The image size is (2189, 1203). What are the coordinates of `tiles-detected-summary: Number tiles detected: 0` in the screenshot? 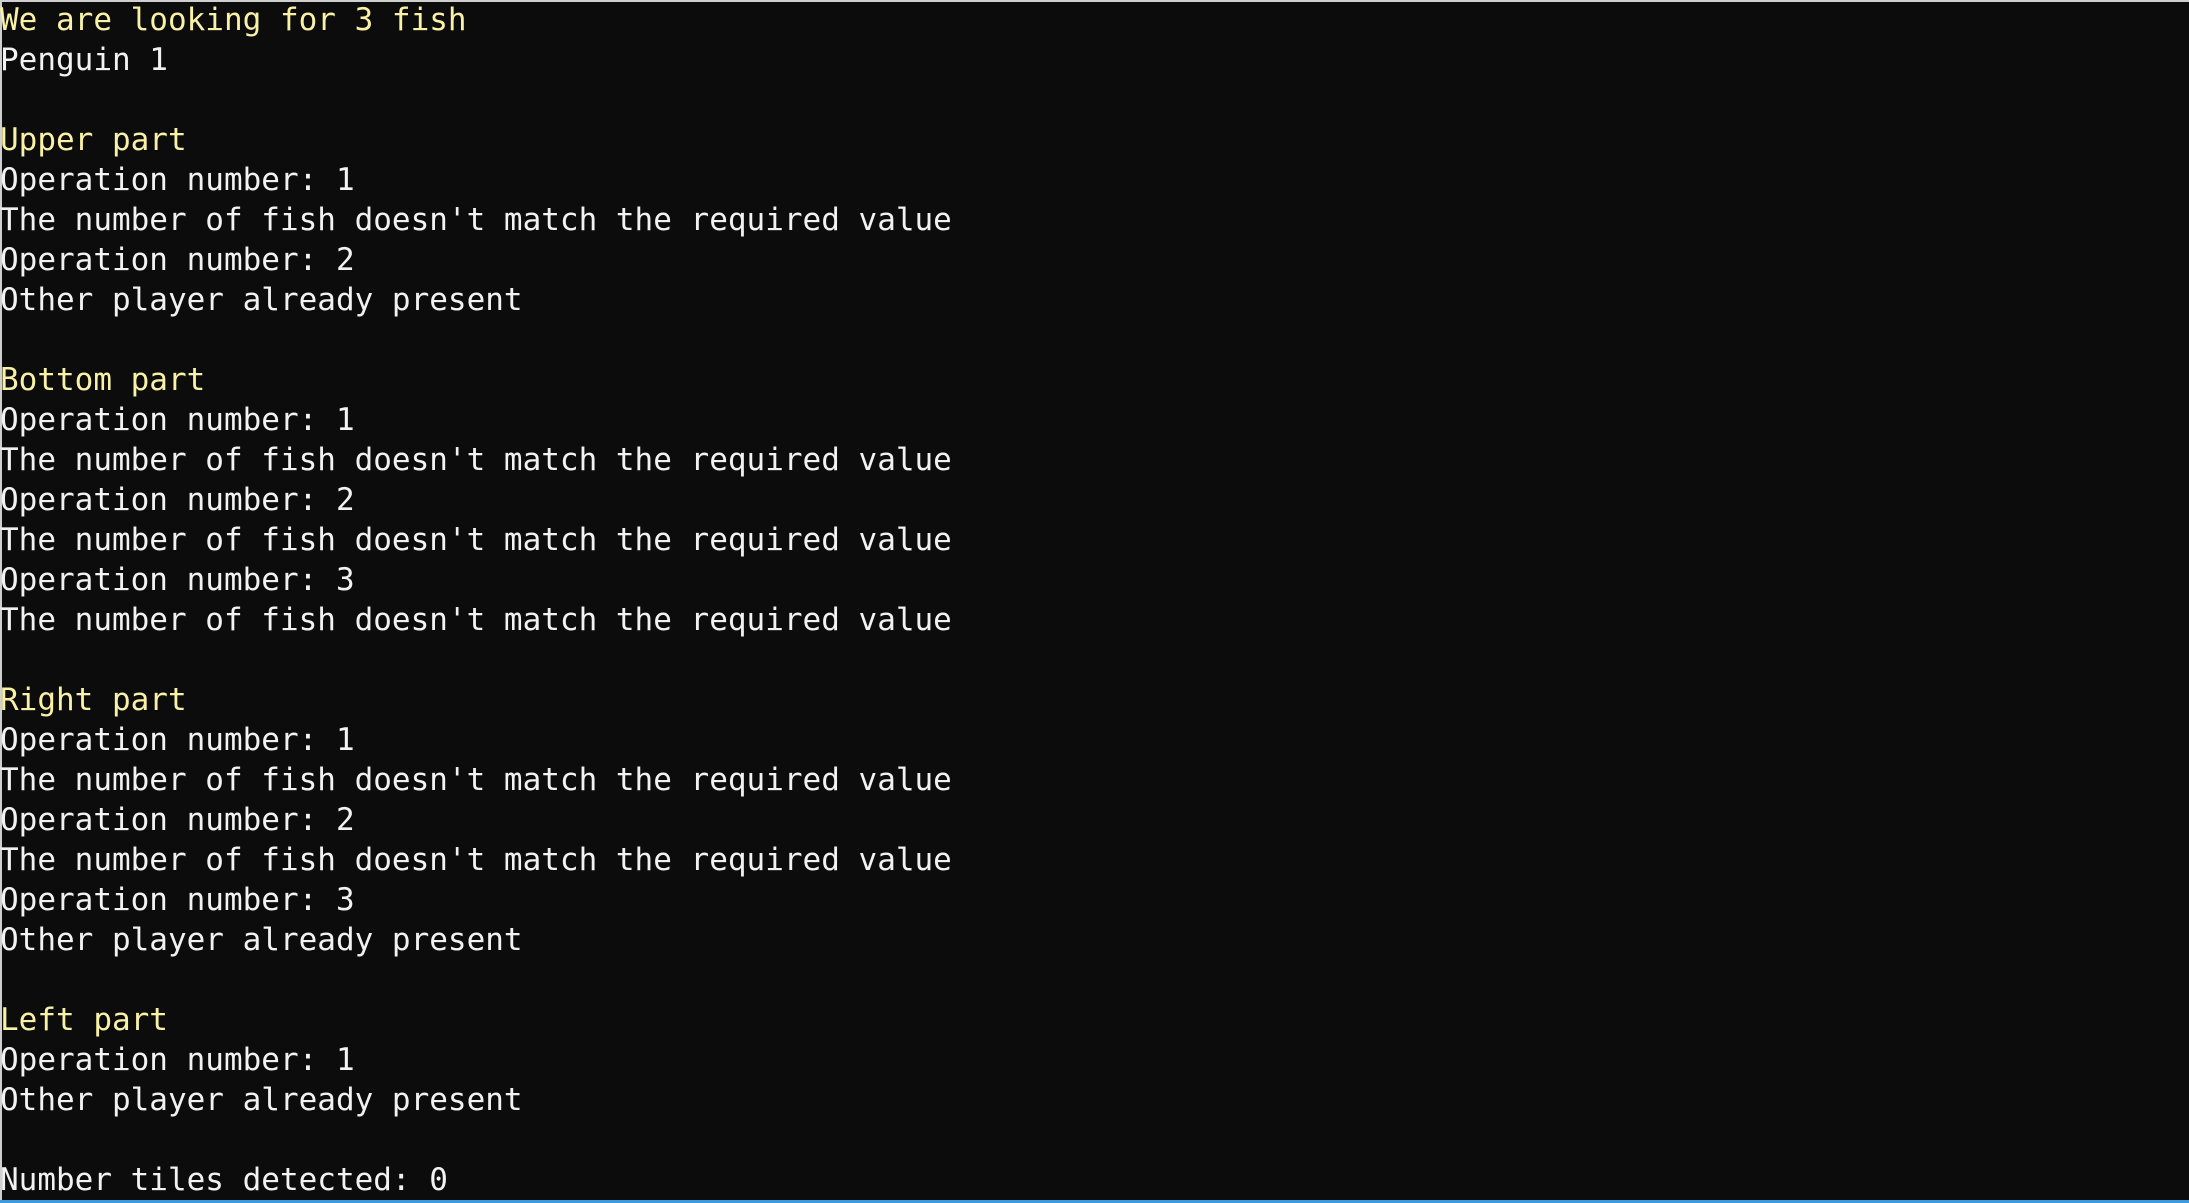 It's located at (224, 1180).